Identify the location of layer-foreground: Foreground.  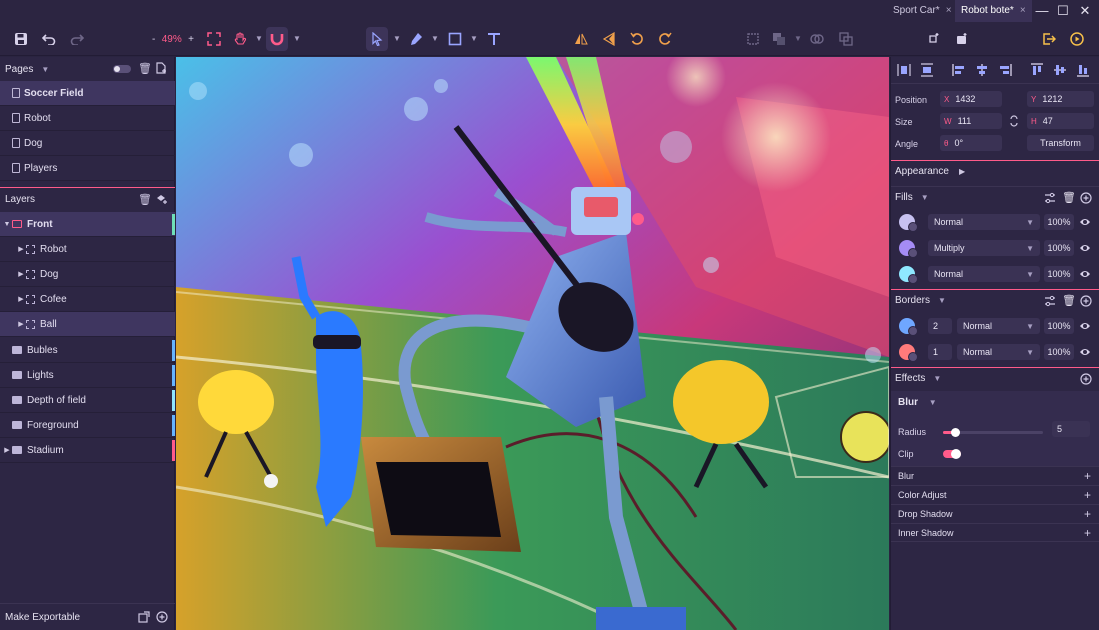
(87, 425).